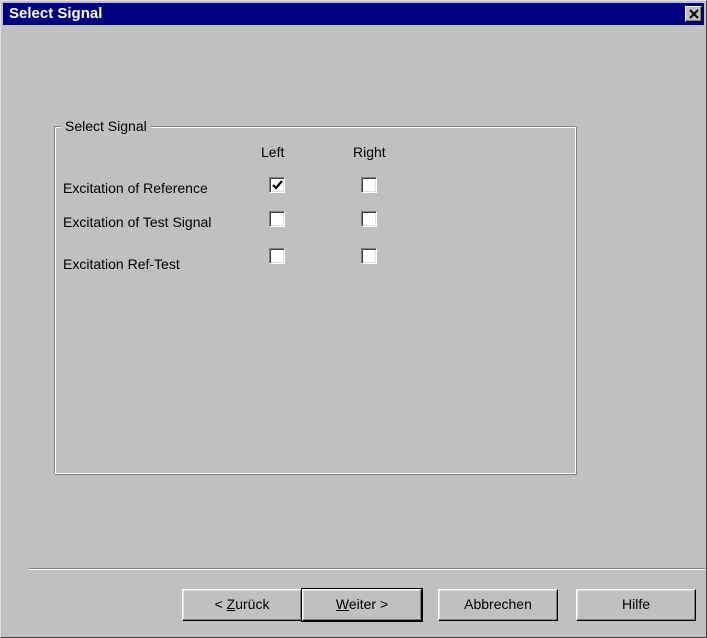  I want to click on row-label-excitation-test-signal: Excitation of Test Signal, so click(137, 222).